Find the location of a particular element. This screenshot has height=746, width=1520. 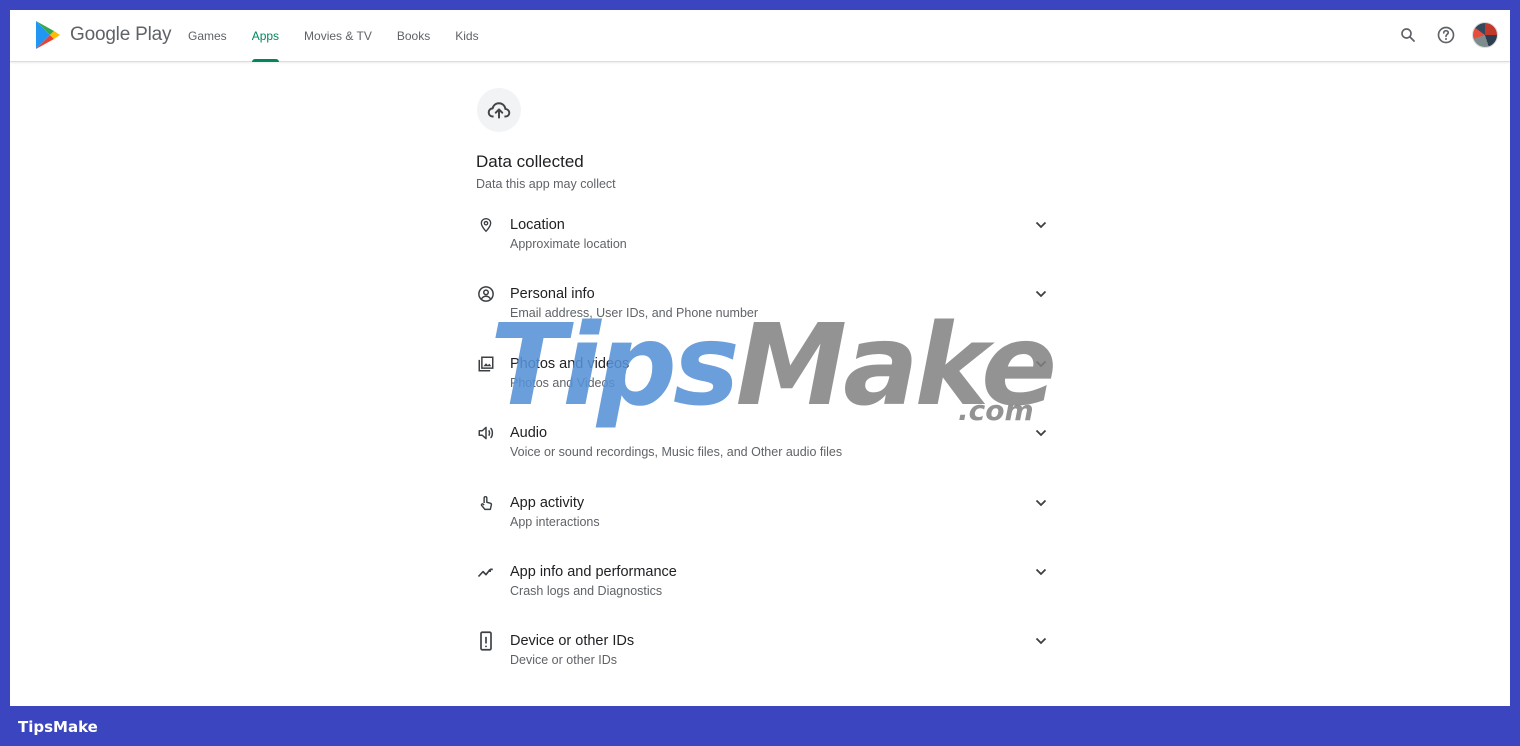

item-subtitle: App interactions is located at coordinates (555, 521).